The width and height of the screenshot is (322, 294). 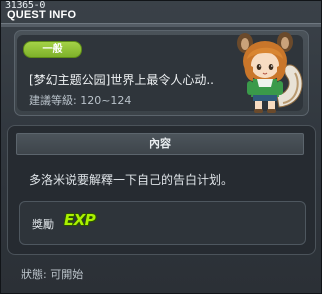 What do you see at coordinates (131, 180) in the screenshot?
I see `quest-description: 多洛米说要解釋一下自己的告白计划。` at bounding box center [131, 180].